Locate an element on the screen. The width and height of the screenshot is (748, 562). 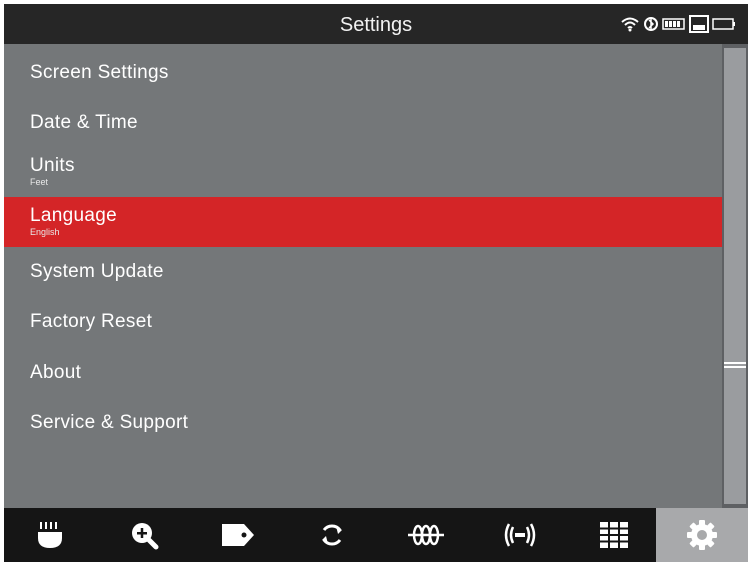
tab-coil is located at coordinates (426, 535).